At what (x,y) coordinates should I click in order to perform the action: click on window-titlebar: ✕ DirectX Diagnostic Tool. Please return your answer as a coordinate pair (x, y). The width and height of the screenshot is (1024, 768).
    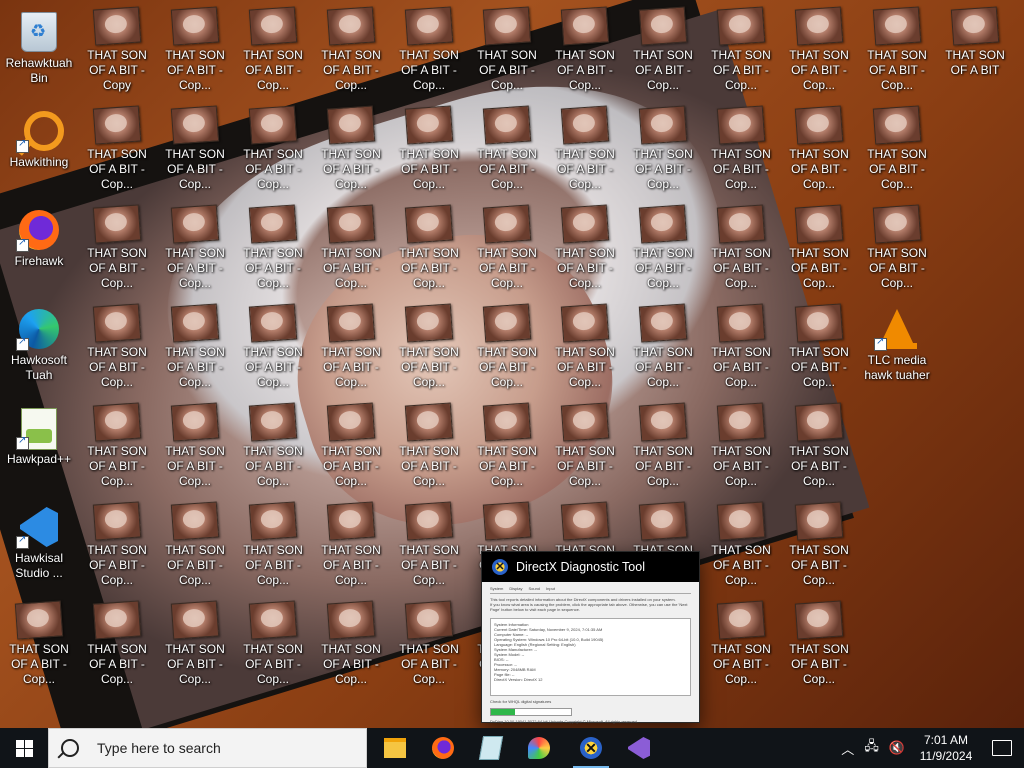
    Looking at the image, I should click on (590, 567).